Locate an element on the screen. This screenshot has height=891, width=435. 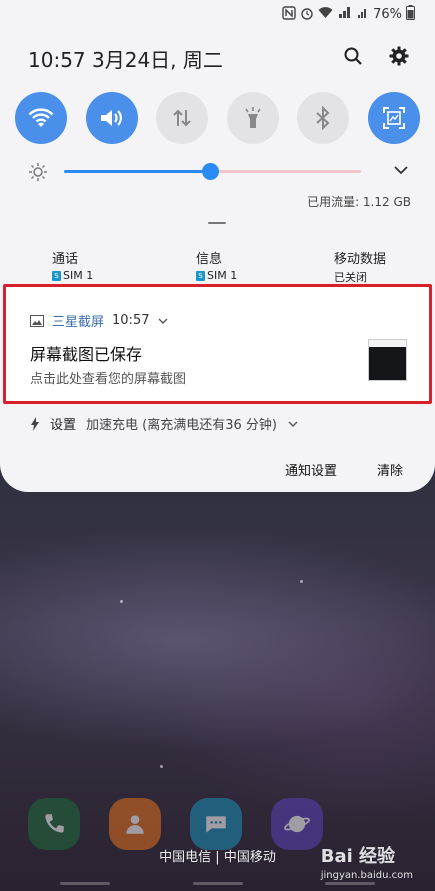
brightness-slider is located at coordinates (217, 172).